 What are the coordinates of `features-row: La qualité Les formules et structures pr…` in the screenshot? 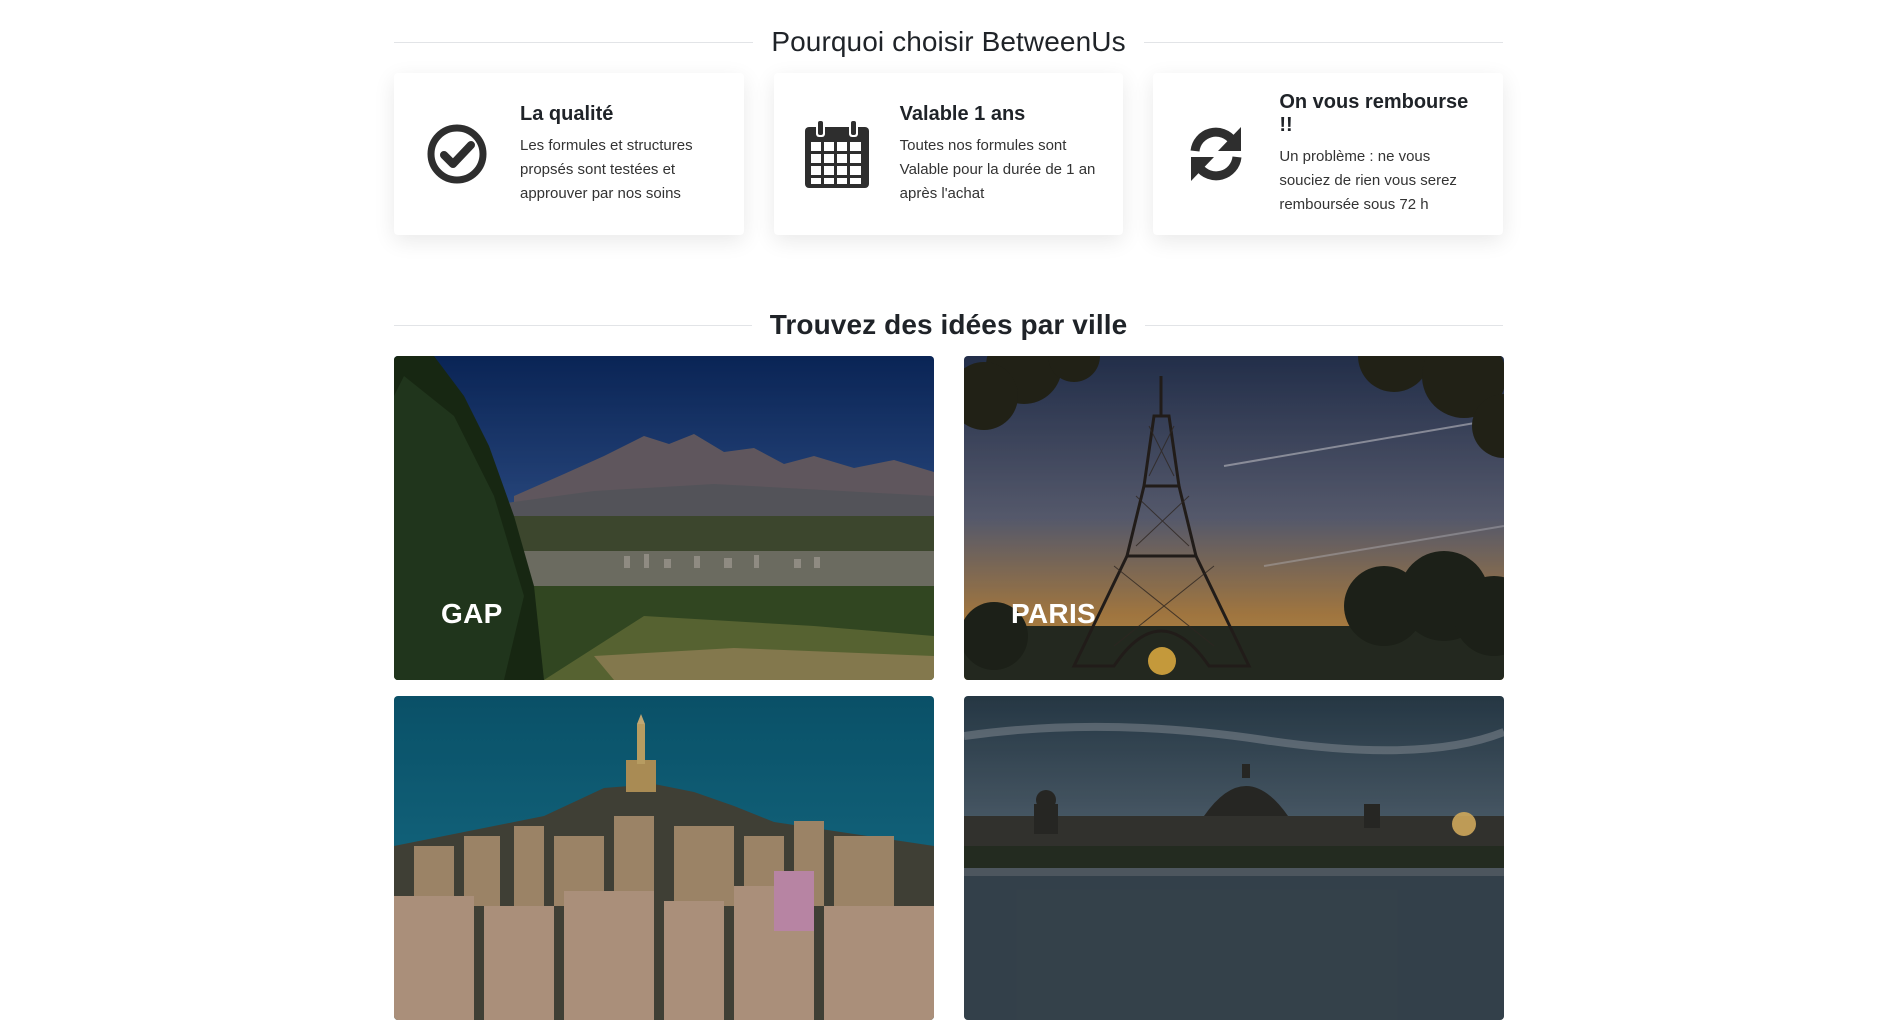 It's located at (949, 154).